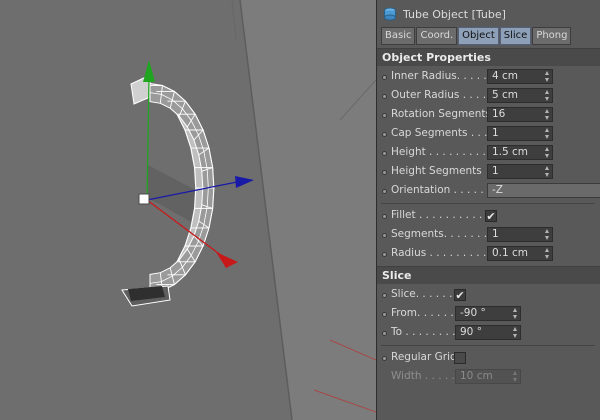 This screenshot has width=600, height=420. I want to click on tube-object-icon, so click(390, 14).